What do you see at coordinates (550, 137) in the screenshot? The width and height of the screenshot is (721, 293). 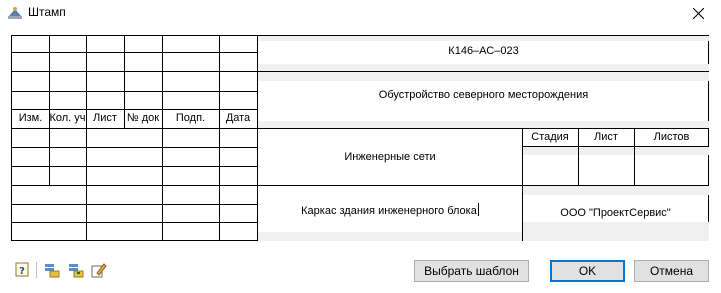 I see `header-stage: Стадия` at bounding box center [550, 137].